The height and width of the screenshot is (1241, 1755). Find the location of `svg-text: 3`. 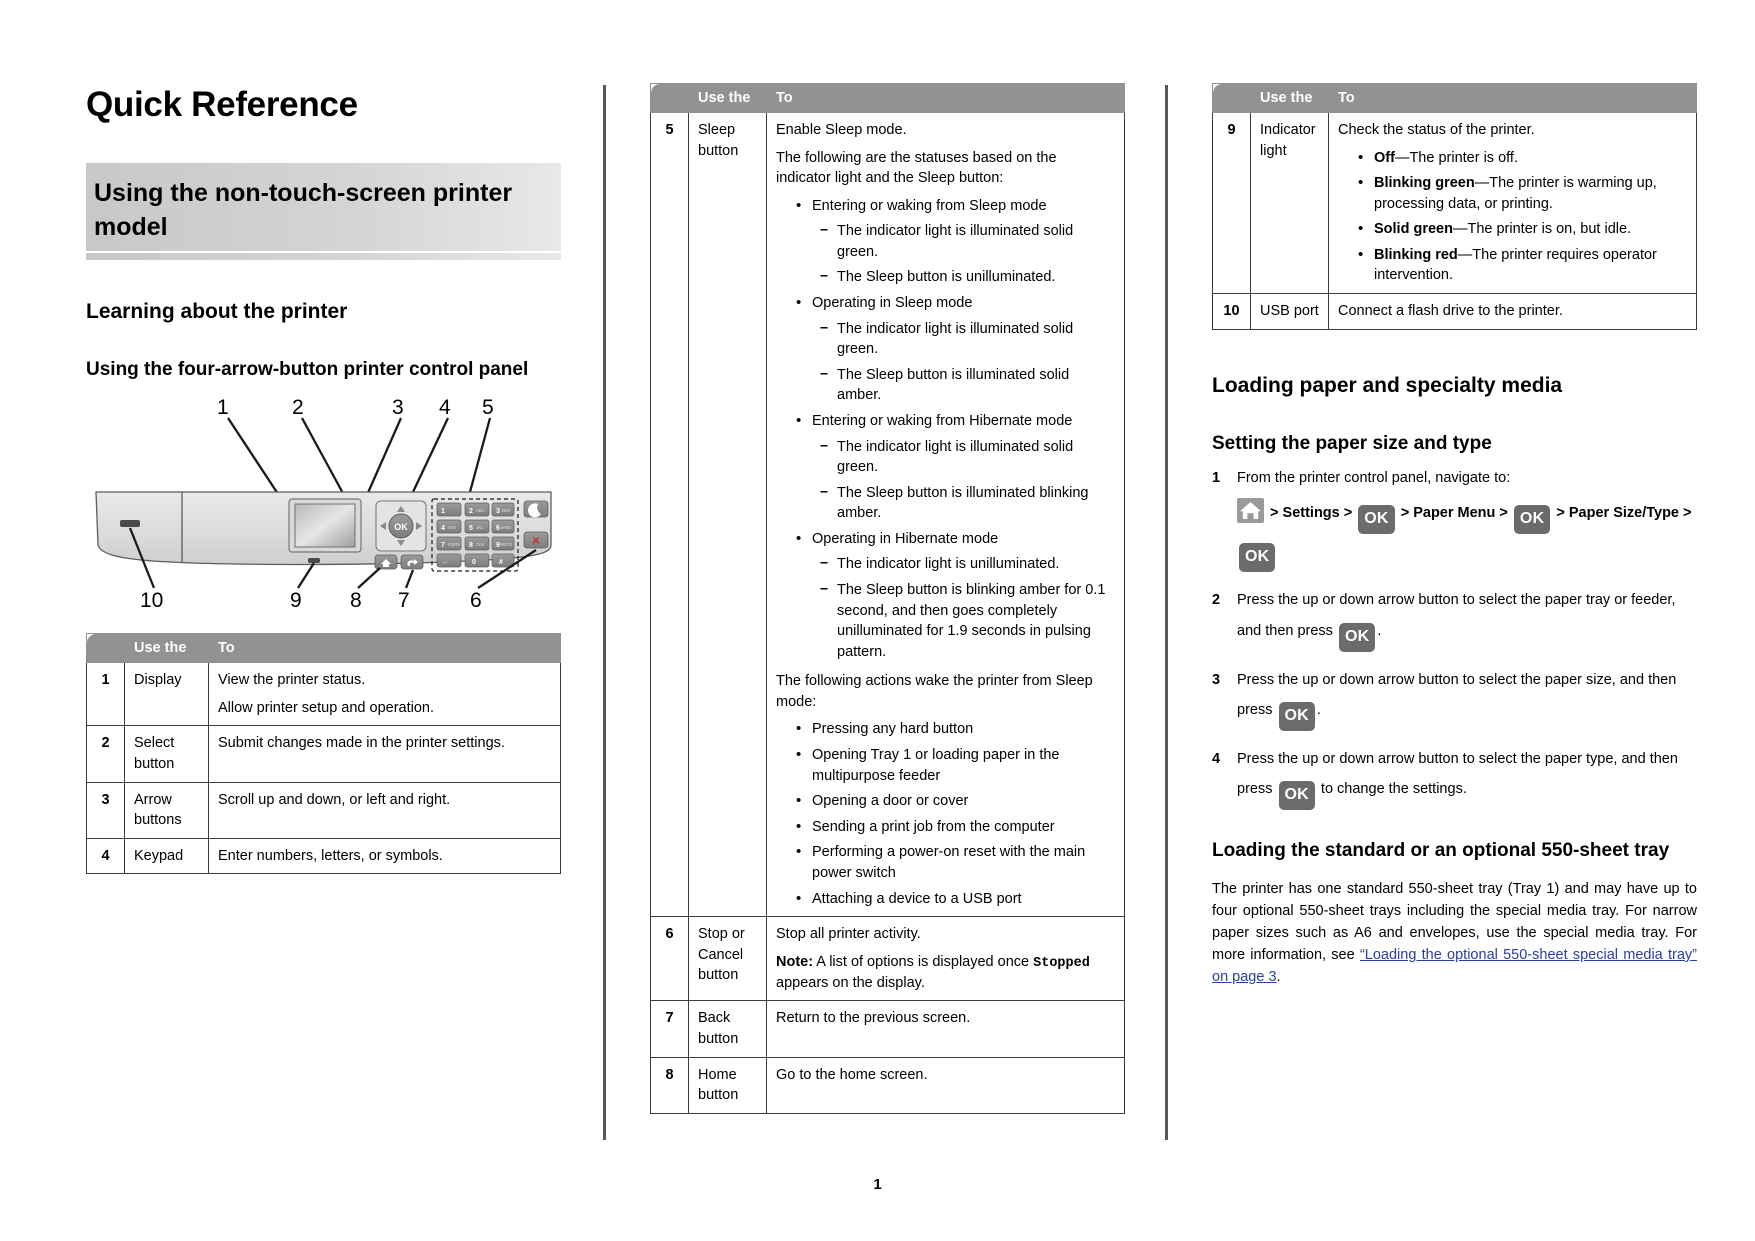

svg-text: 3 is located at coordinates (498, 511).